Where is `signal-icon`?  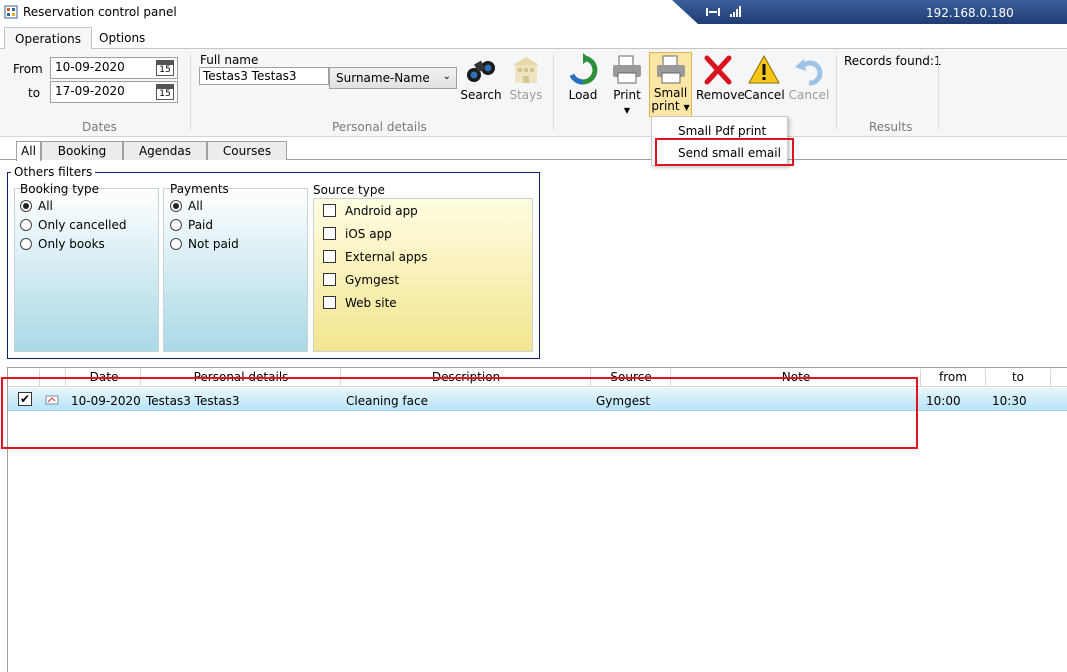
signal-icon is located at coordinates (723, 11).